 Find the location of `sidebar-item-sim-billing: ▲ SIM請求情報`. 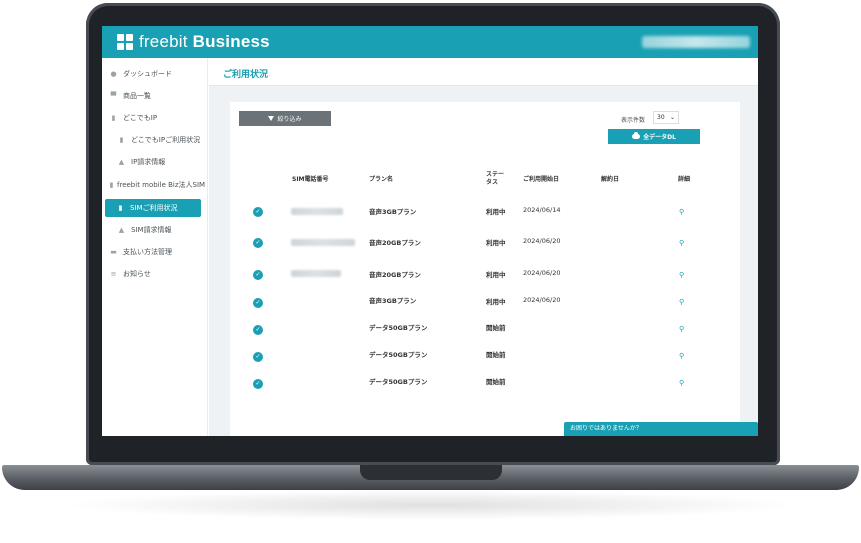

sidebar-item-sim-billing: ▲ SIM請求情報 is located at coordinates (145, 230).